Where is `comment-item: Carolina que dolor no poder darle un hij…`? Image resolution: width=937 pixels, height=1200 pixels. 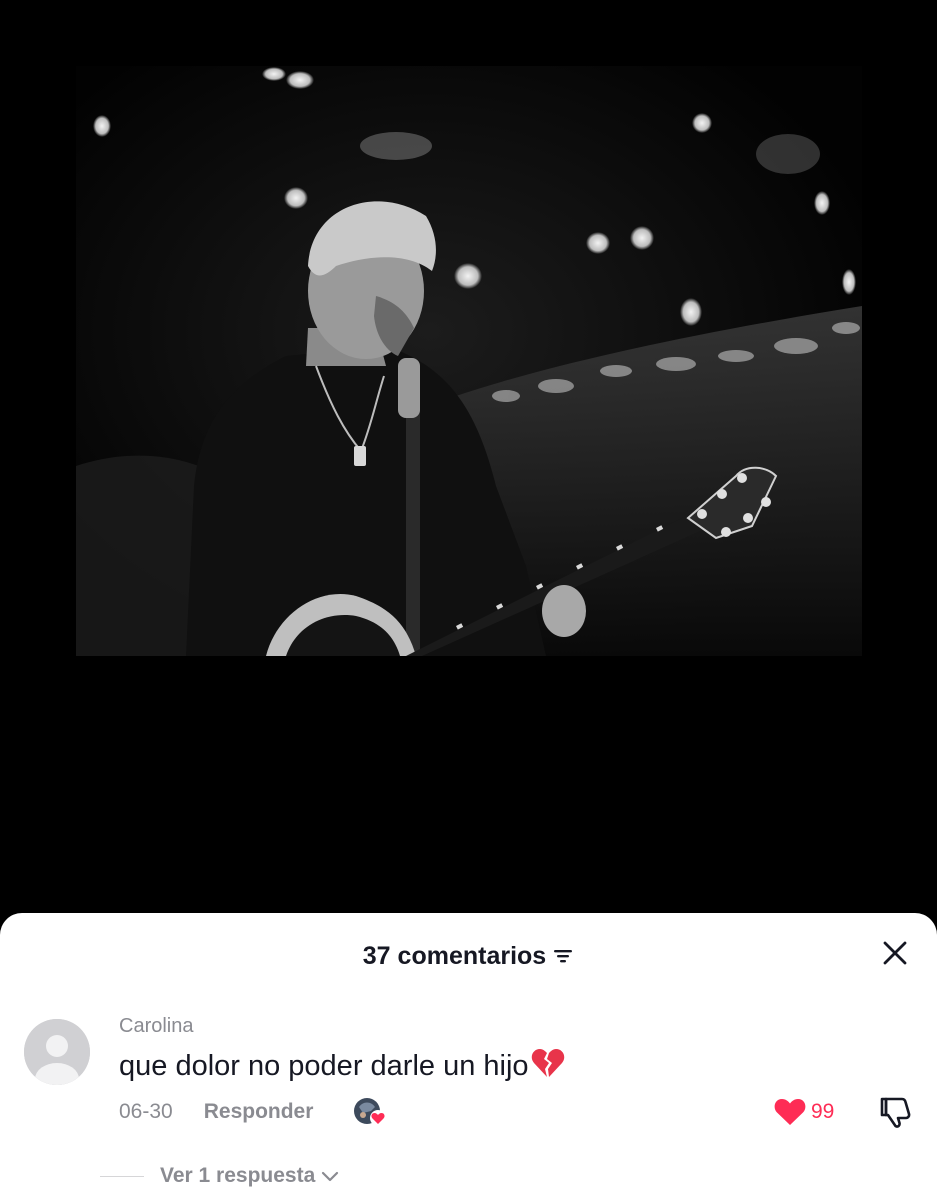
comment-item: Carolina que dolor no poder darle un hij… is located at coordinates (468, 1069).